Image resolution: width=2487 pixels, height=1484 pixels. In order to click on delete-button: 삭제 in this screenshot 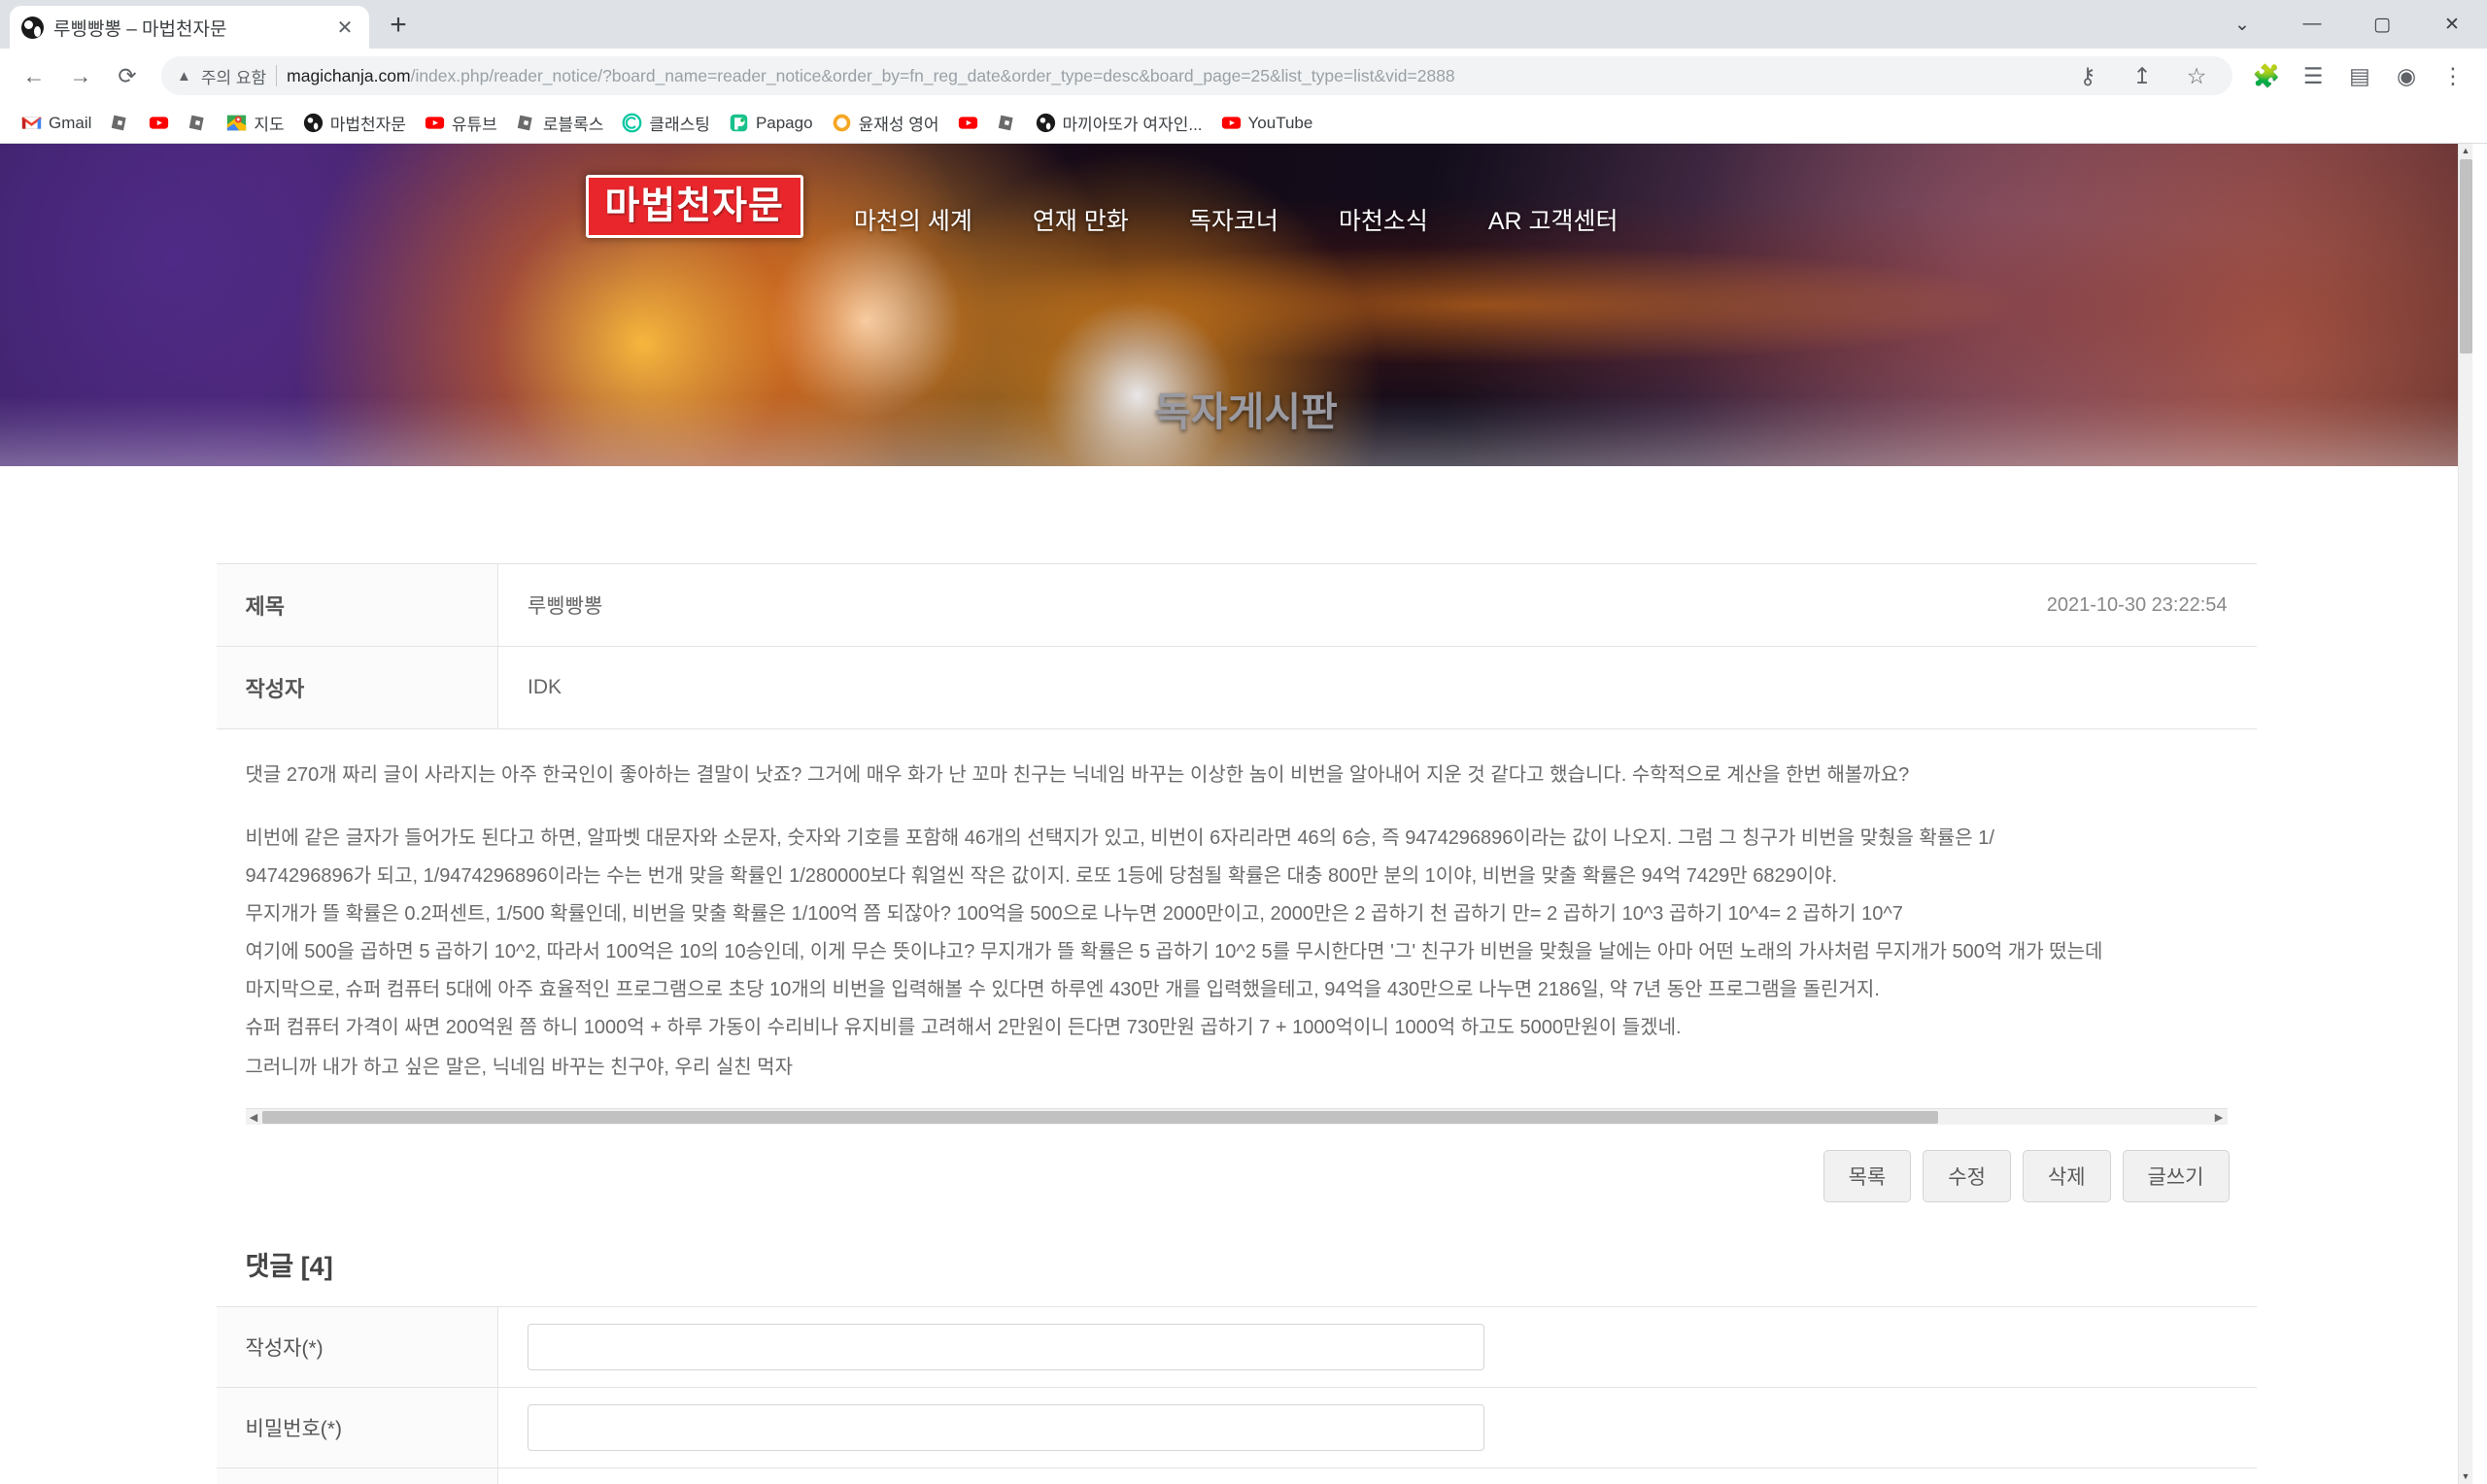, I will do `click(2066, 1176)`.